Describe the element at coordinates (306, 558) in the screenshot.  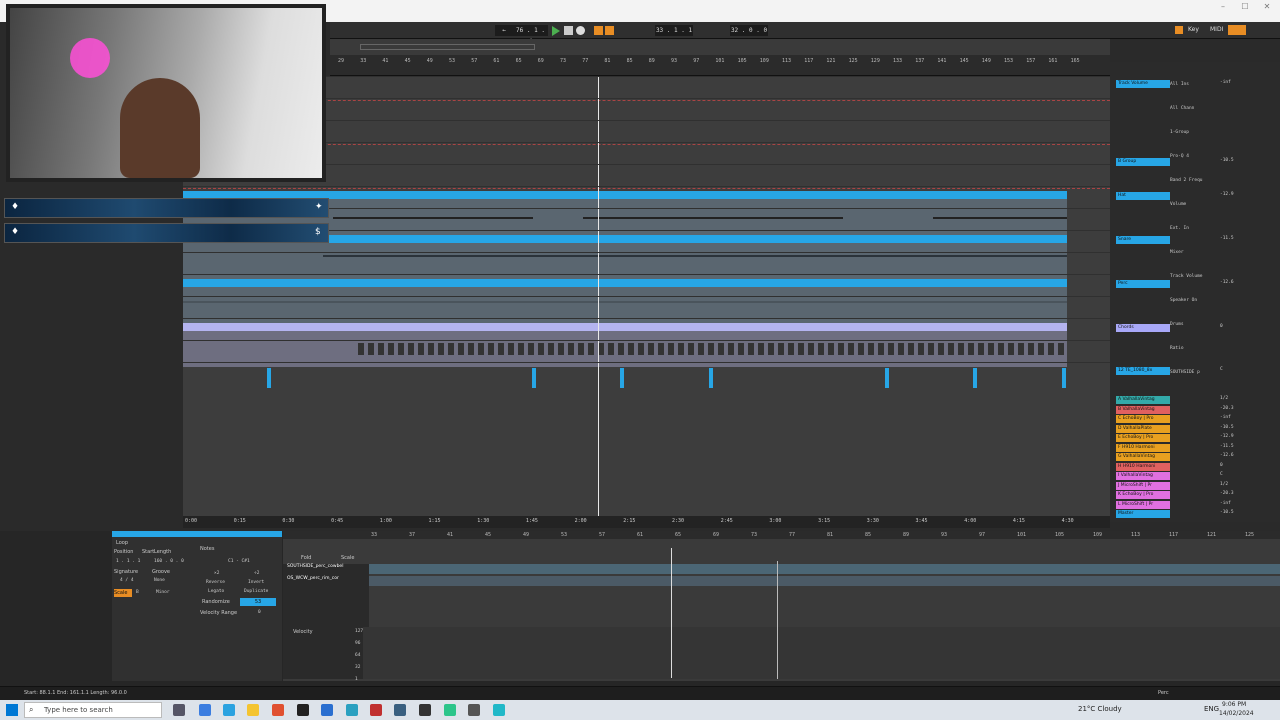
I see `fold-button: Fold` at that location.